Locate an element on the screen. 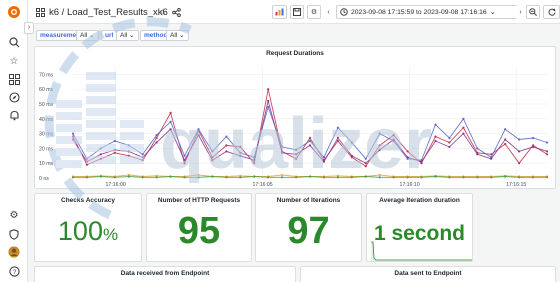 The height and width of the screenshot is (282, 560). star-dashboard-icon: ☆ is located at coordinates (163, 12).